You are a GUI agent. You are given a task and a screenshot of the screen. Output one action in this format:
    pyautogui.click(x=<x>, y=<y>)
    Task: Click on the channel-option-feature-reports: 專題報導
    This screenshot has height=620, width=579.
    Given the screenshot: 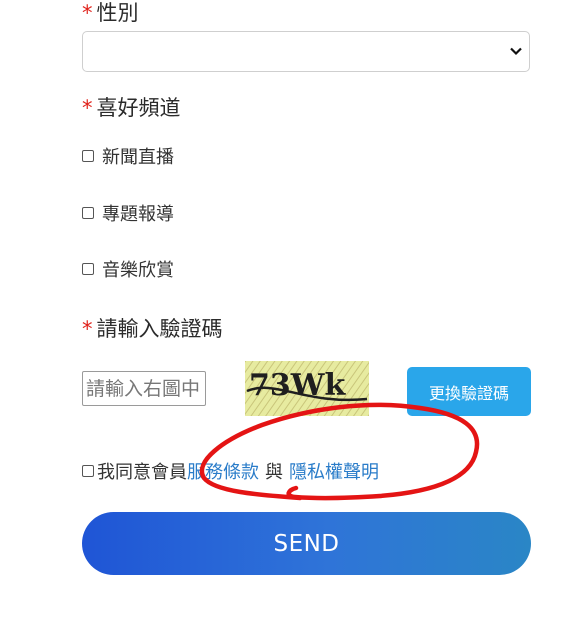 What is the action you would take?
    pyautogui.click(x=128, y=213)
    